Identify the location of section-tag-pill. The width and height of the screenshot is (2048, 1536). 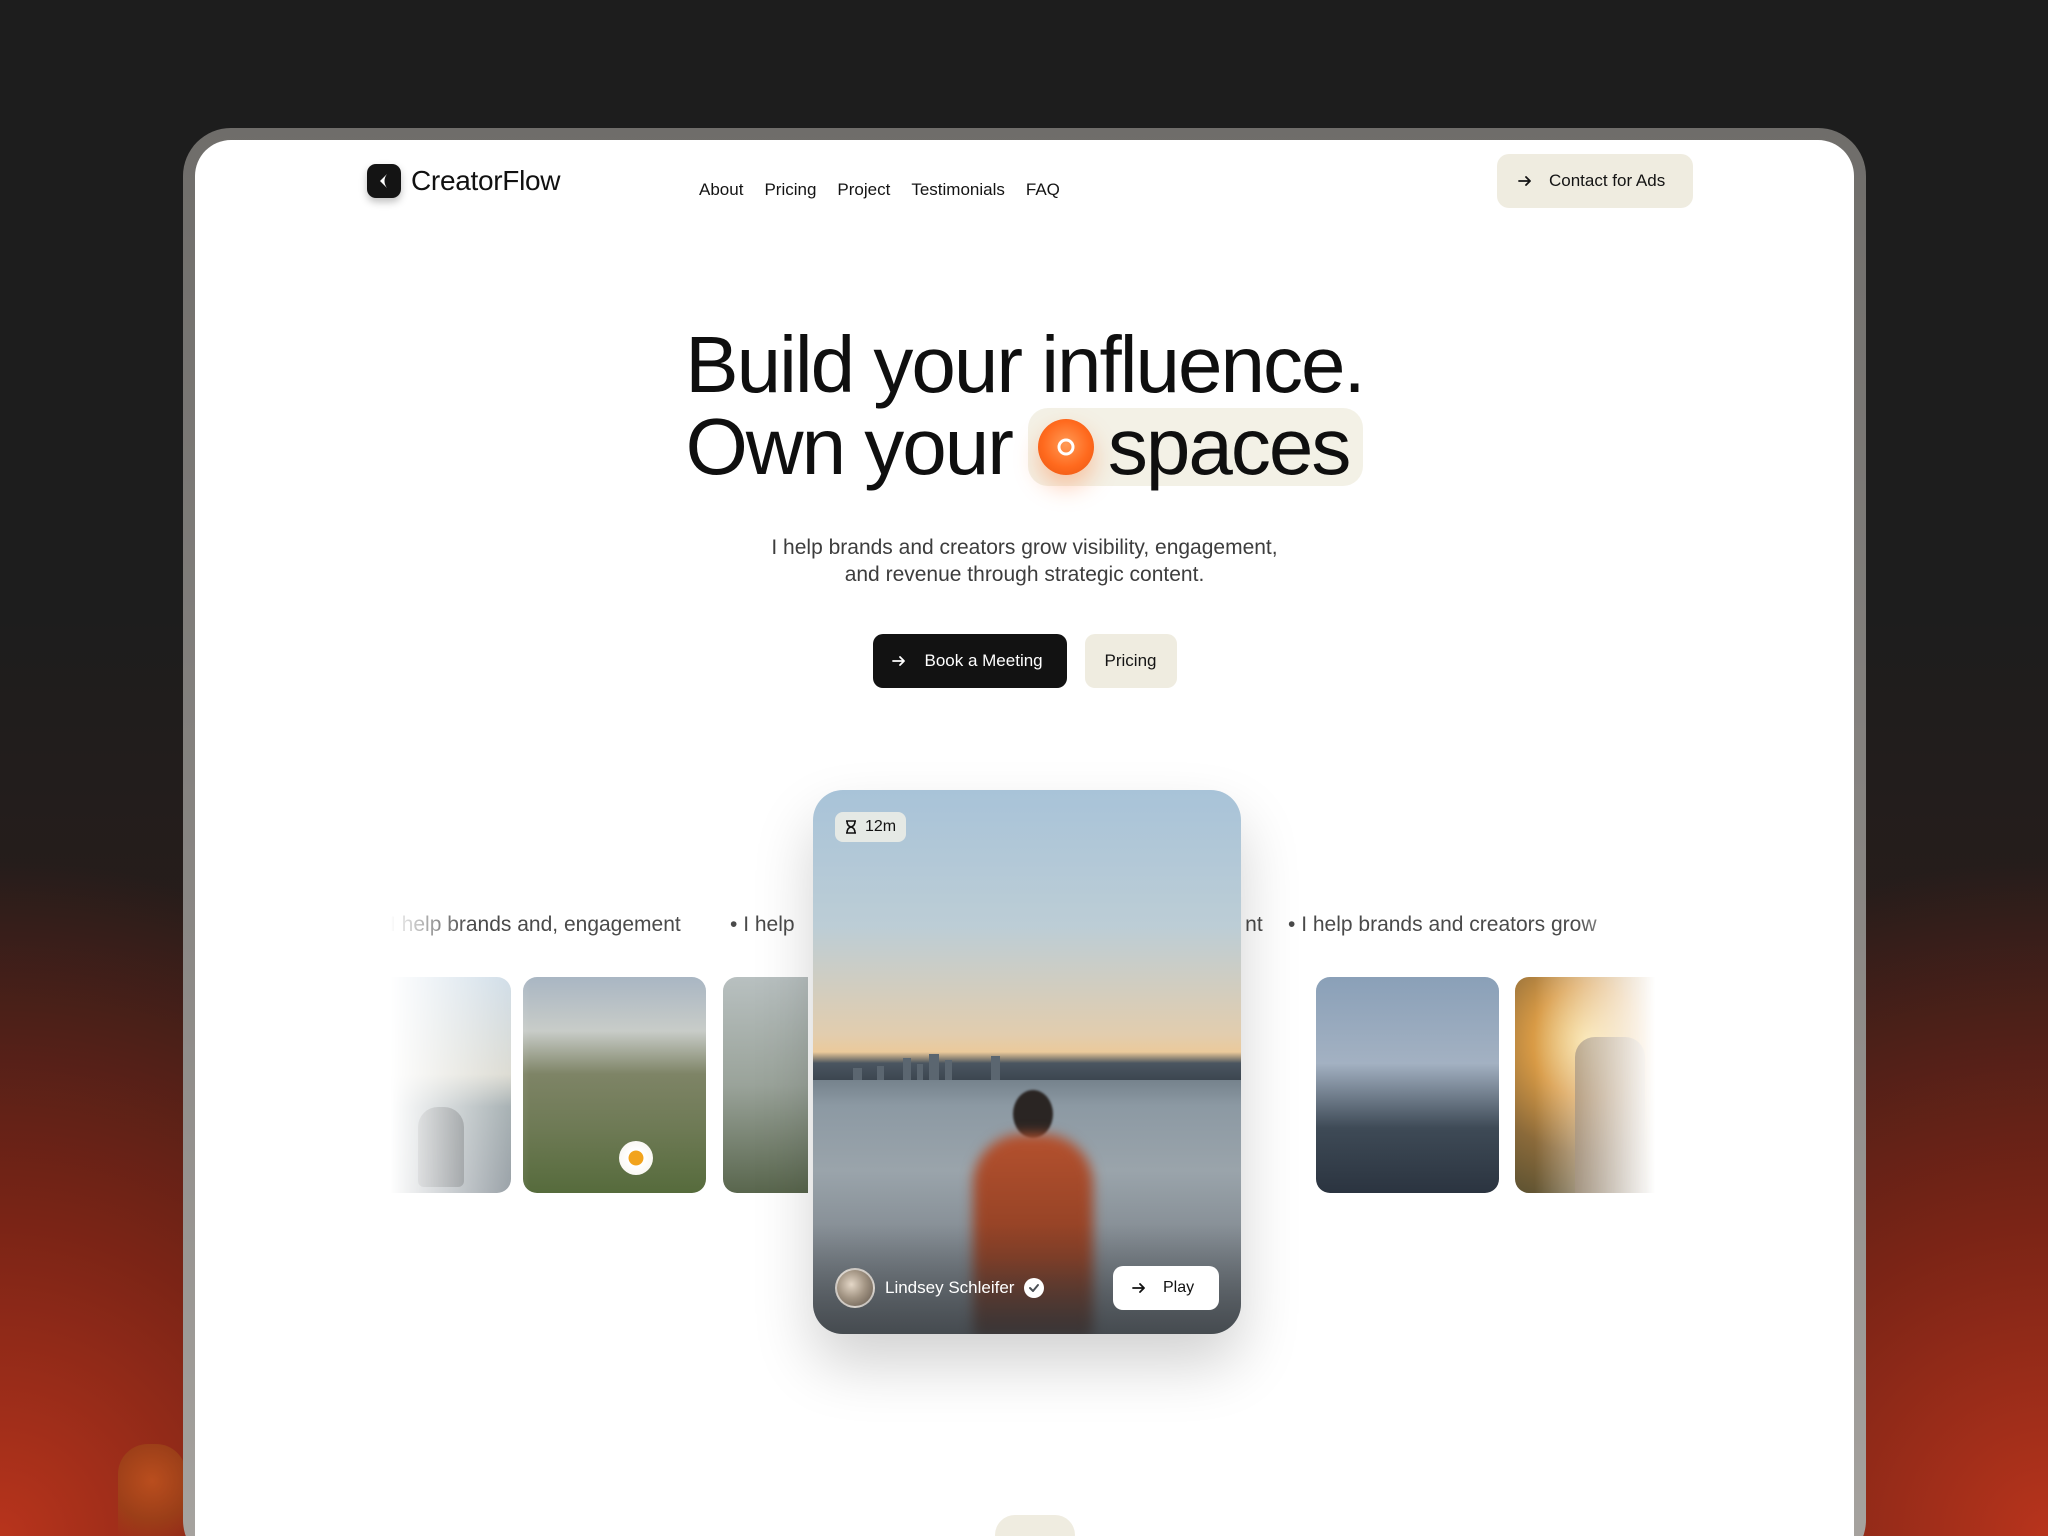
(1035, 1525).